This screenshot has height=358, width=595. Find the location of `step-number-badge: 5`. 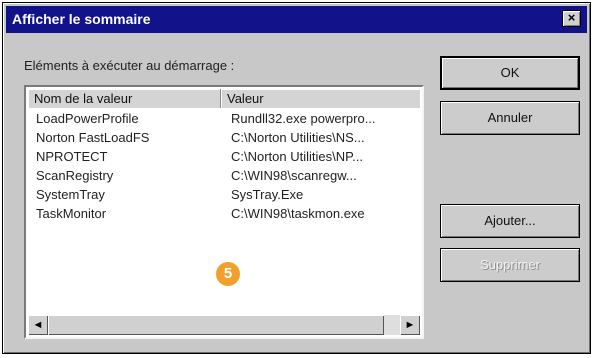

step-number-badge: 5 is located at coordinates (228, 274).